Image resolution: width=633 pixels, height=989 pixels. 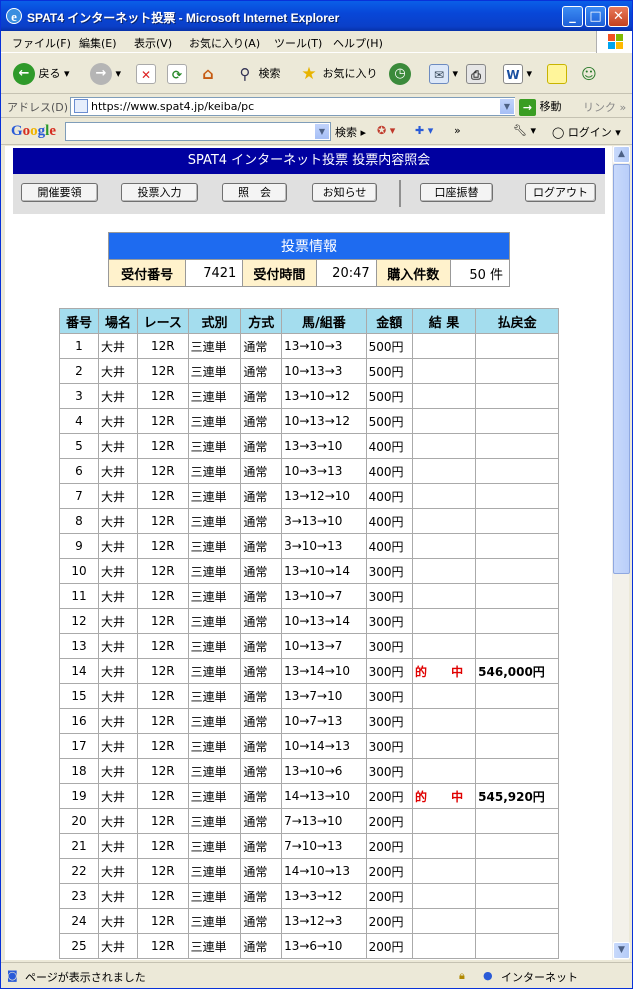 I want to click on messenger-button: ☺, so click(x=589, y=74).